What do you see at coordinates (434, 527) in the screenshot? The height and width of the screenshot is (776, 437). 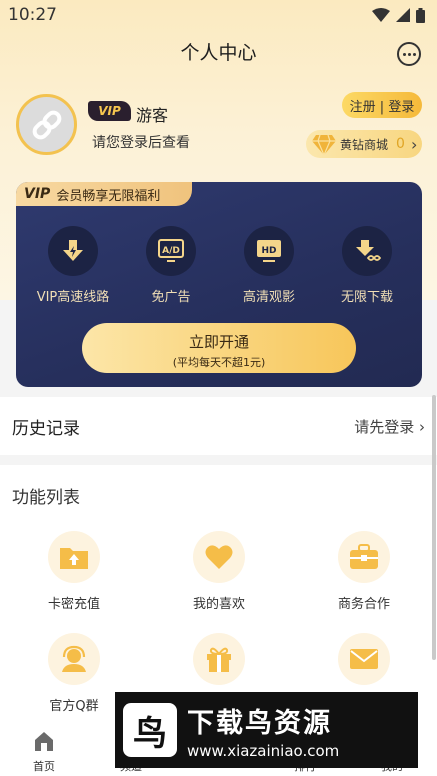 I see `scrollbar` at bounding box center [434, 527].